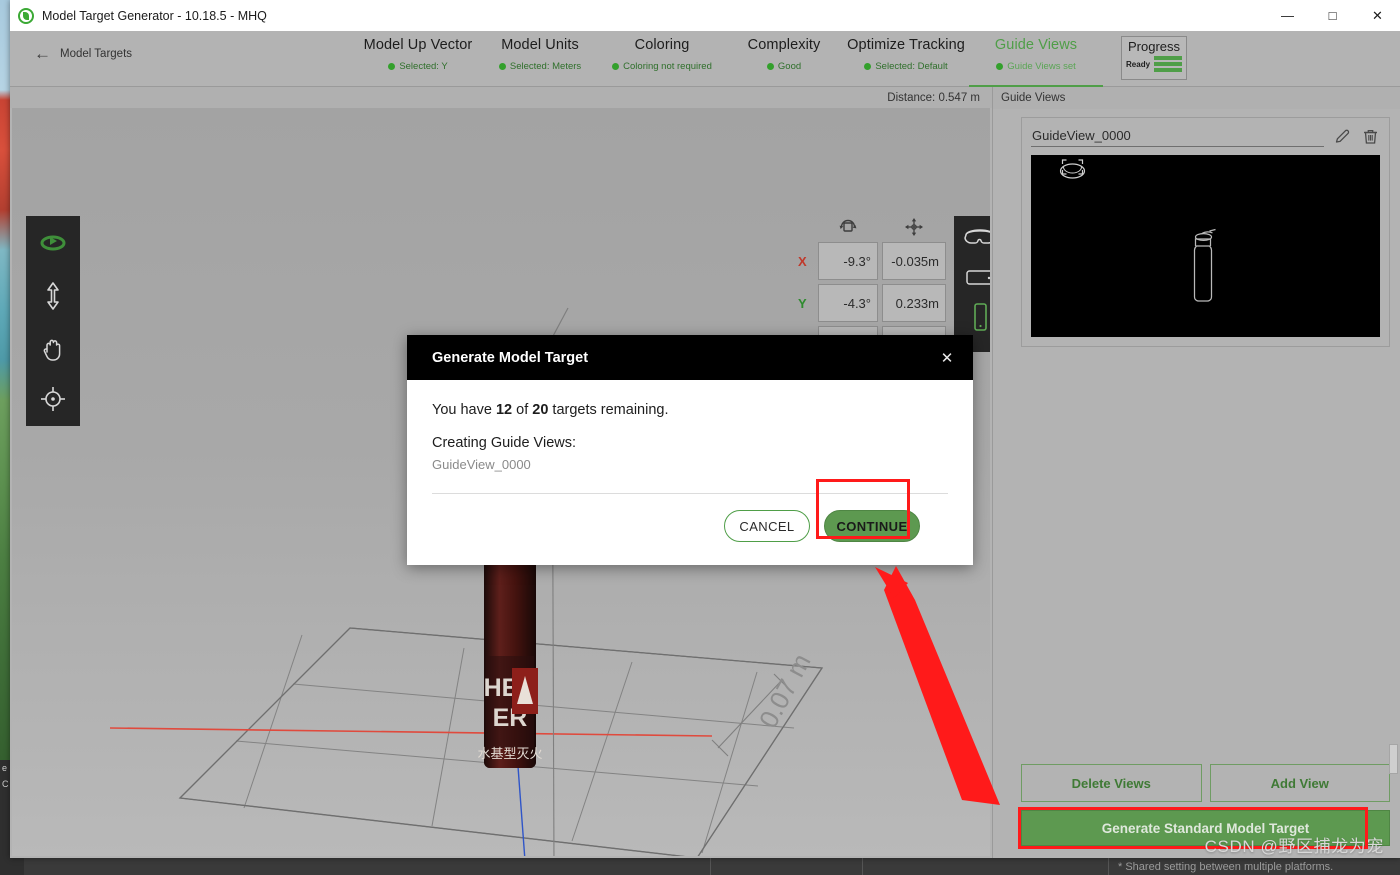 This screenshot has height=875, width=1400. What do you see at coordinates (690, 410) in the screenshot?
I see `targets-remaining-message: You have 12 of 20 targets remaining.` at bounding box center [690, 410].